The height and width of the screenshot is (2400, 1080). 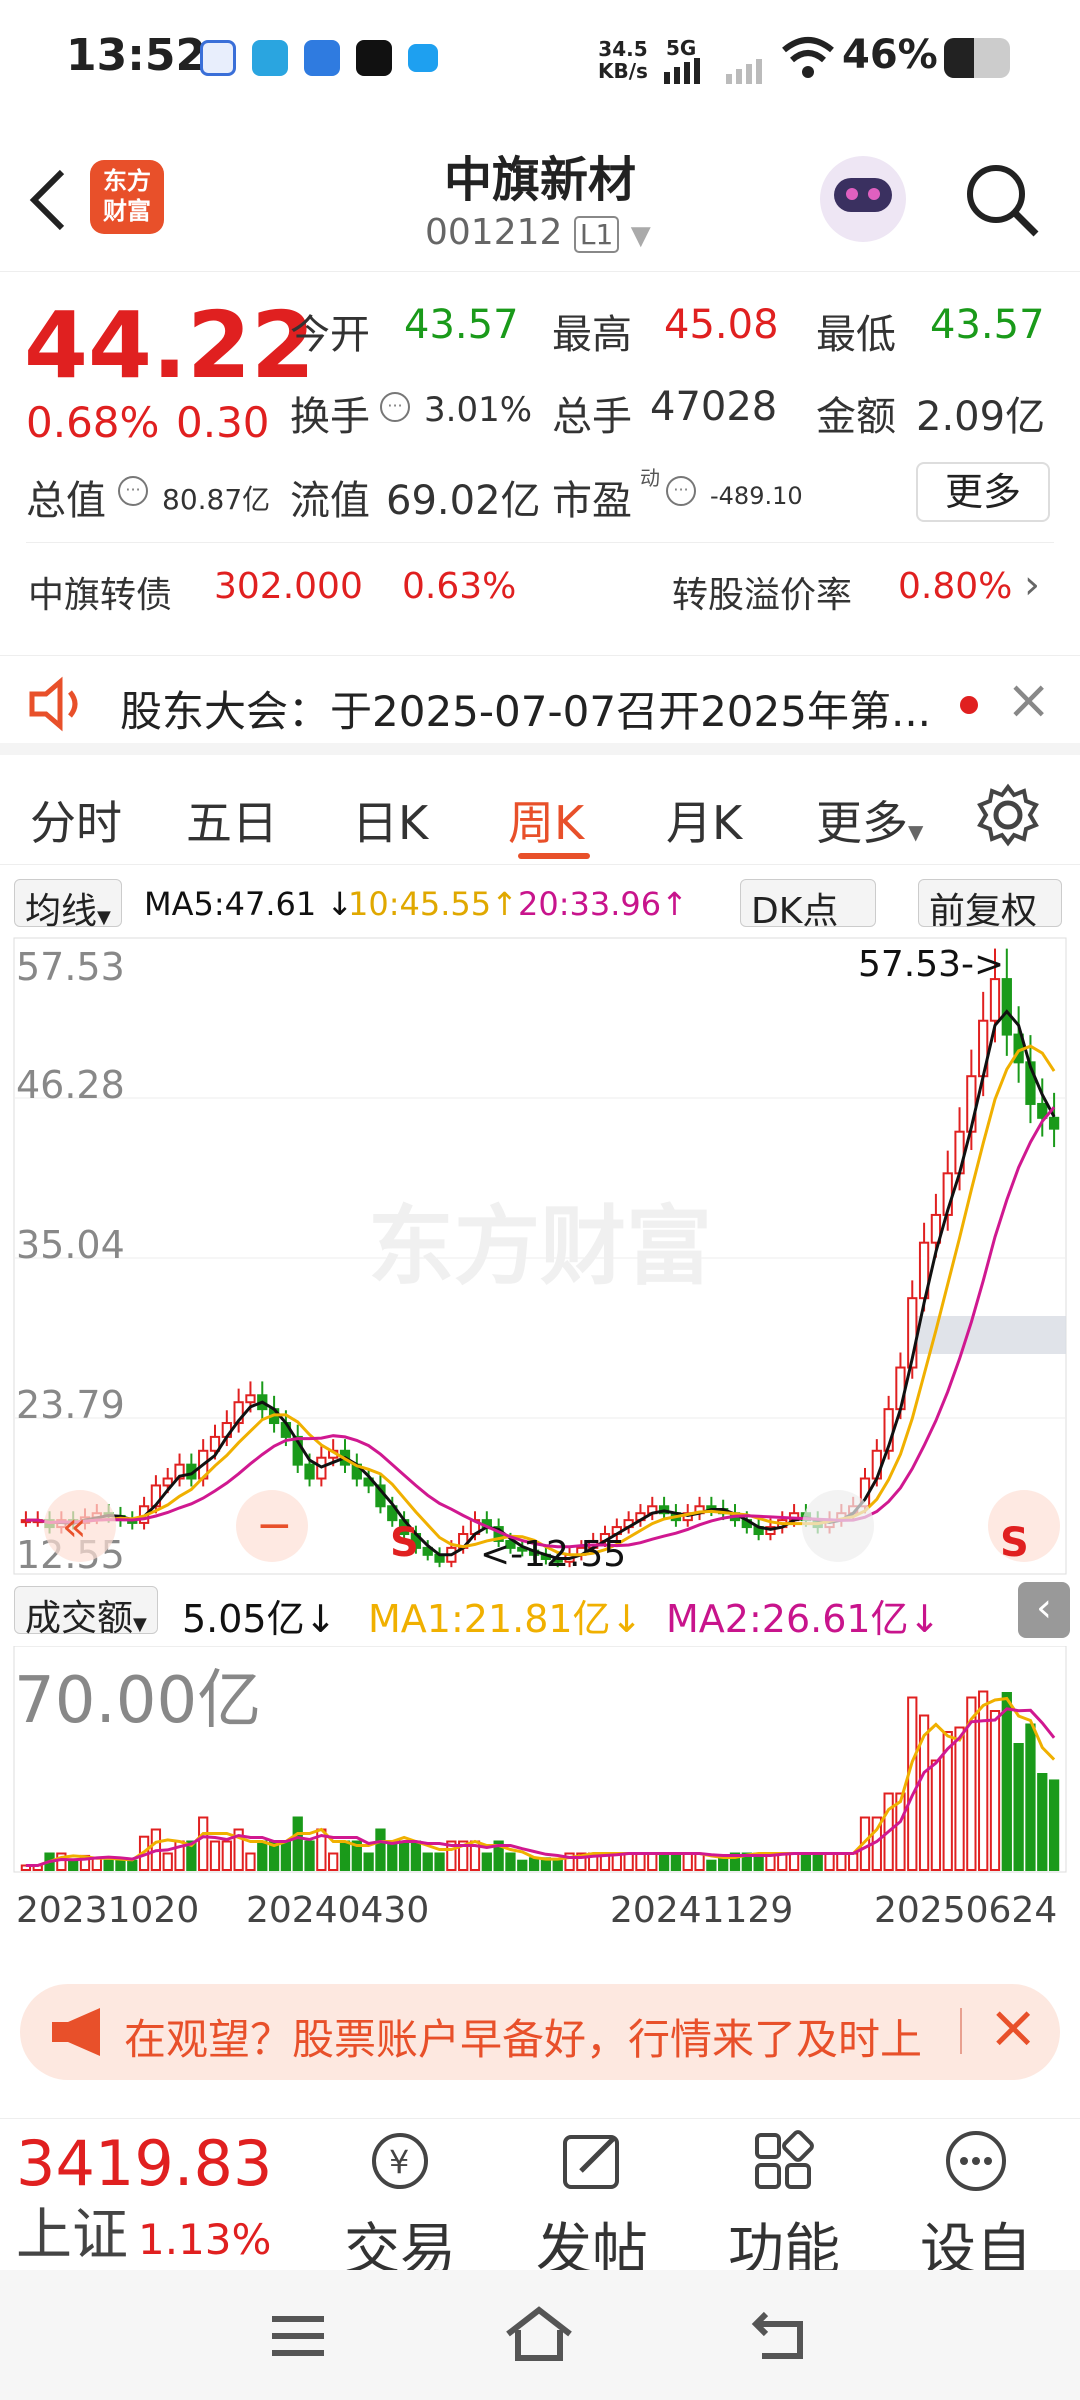 I want to click on gear-icon, so click(x=1008, y=815).